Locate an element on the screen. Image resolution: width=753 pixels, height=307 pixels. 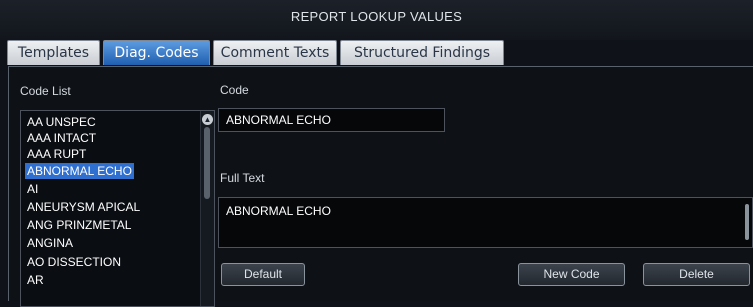
list-item: AAA RUPT is located at coordinates (56, 154).